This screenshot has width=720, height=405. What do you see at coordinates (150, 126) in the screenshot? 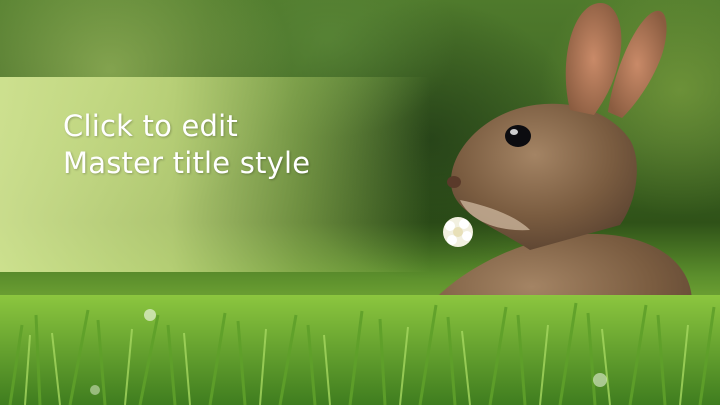
I see `slide-title-line-1: Click to edit` at bounding box center [150, 126].